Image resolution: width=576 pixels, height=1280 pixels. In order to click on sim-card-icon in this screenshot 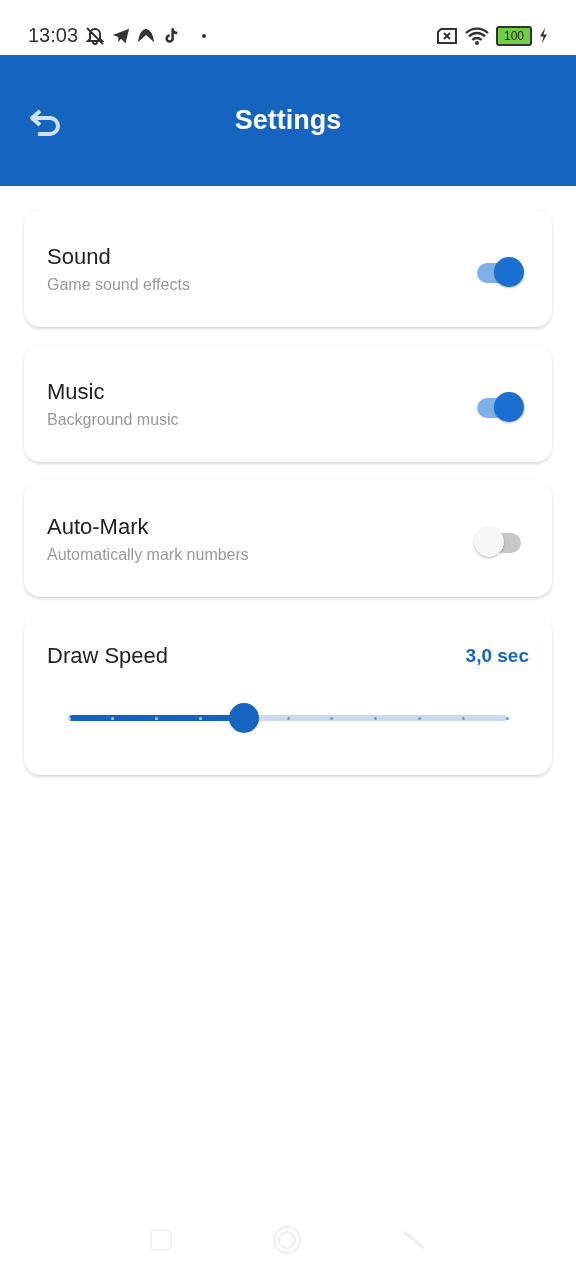, I will do `click(447, 35)`.